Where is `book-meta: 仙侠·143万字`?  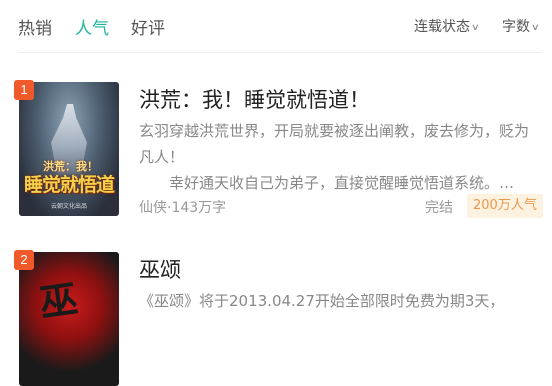
book-meta: 仙侠·143万字 is located at coordinates (183, 208).